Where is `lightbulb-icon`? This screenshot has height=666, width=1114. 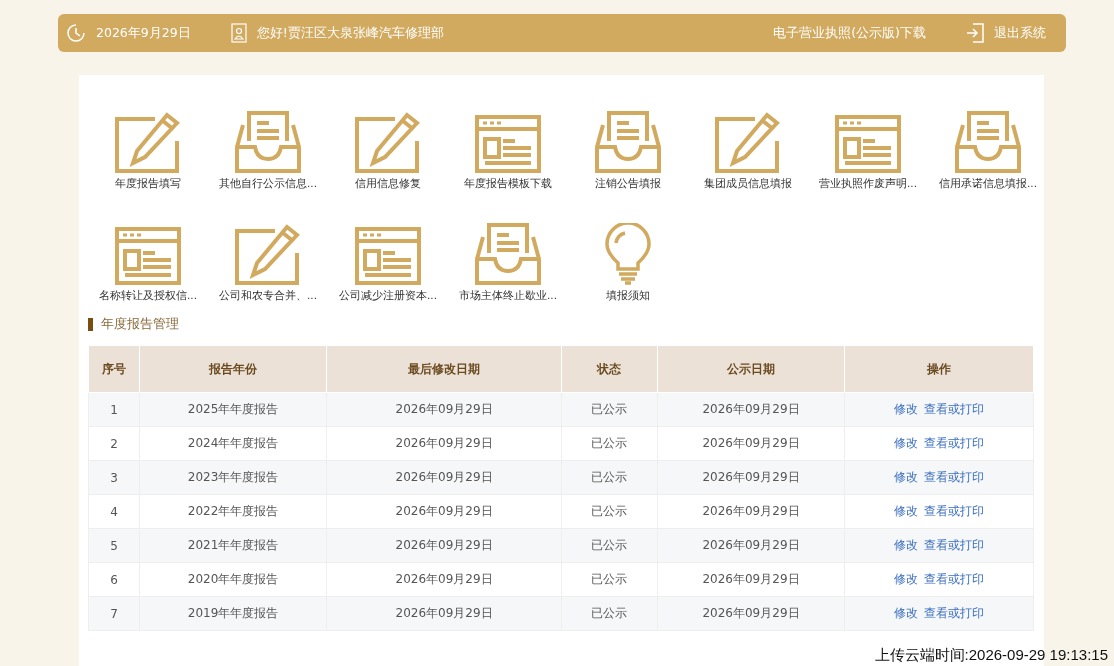
lightbulb-icon is located at coordinates (628, 254).